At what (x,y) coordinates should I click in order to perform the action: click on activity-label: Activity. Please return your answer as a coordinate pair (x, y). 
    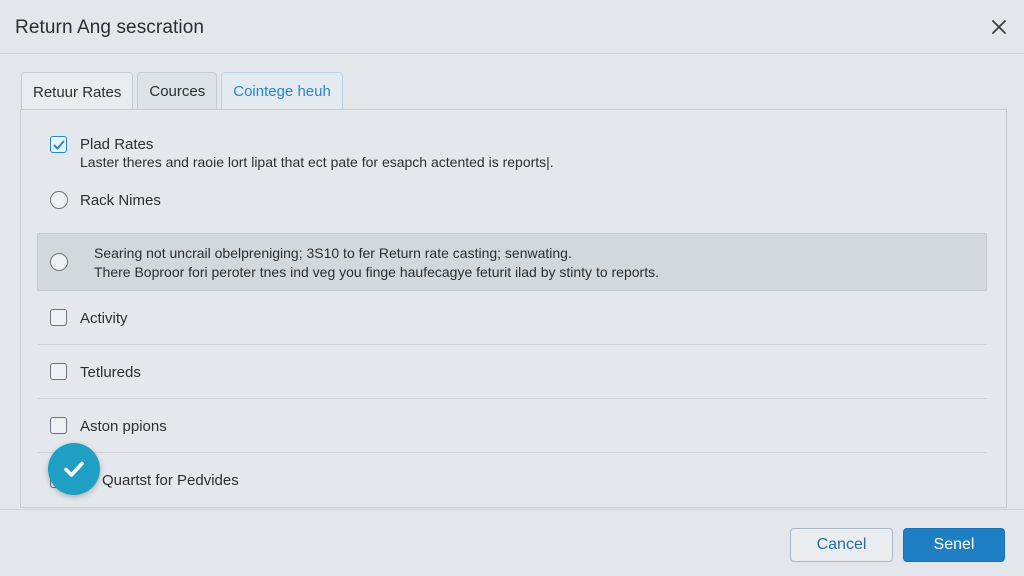
    Looking at the image, I should click on (104, 318).